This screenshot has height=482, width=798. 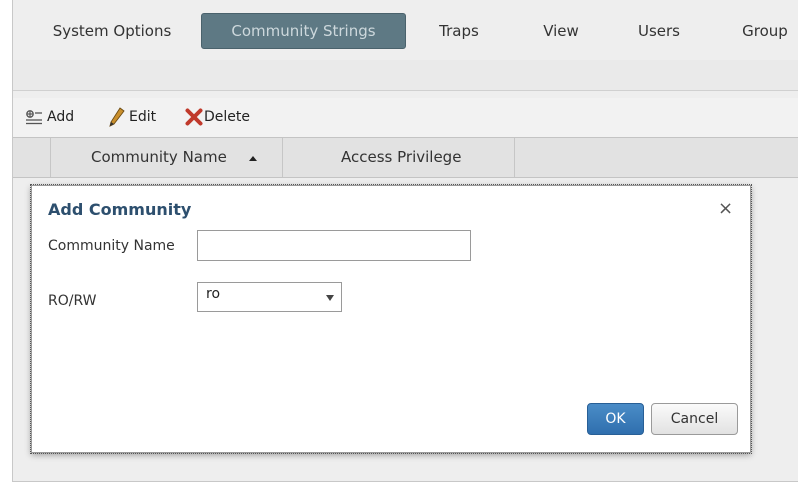 What do you see at coordinates (405, 75) in the screenshot?
I see `sub-header-band` at bounding box center [405, 75].